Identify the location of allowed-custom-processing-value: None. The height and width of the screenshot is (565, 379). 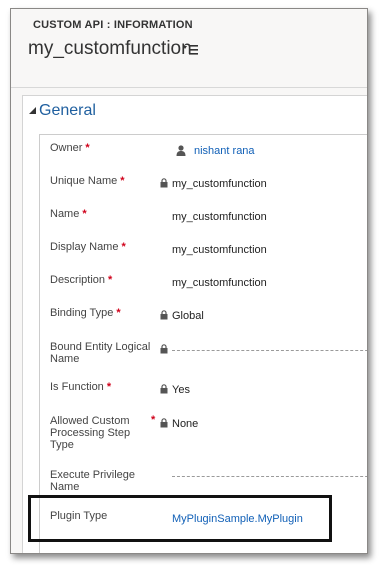
(185, 424).